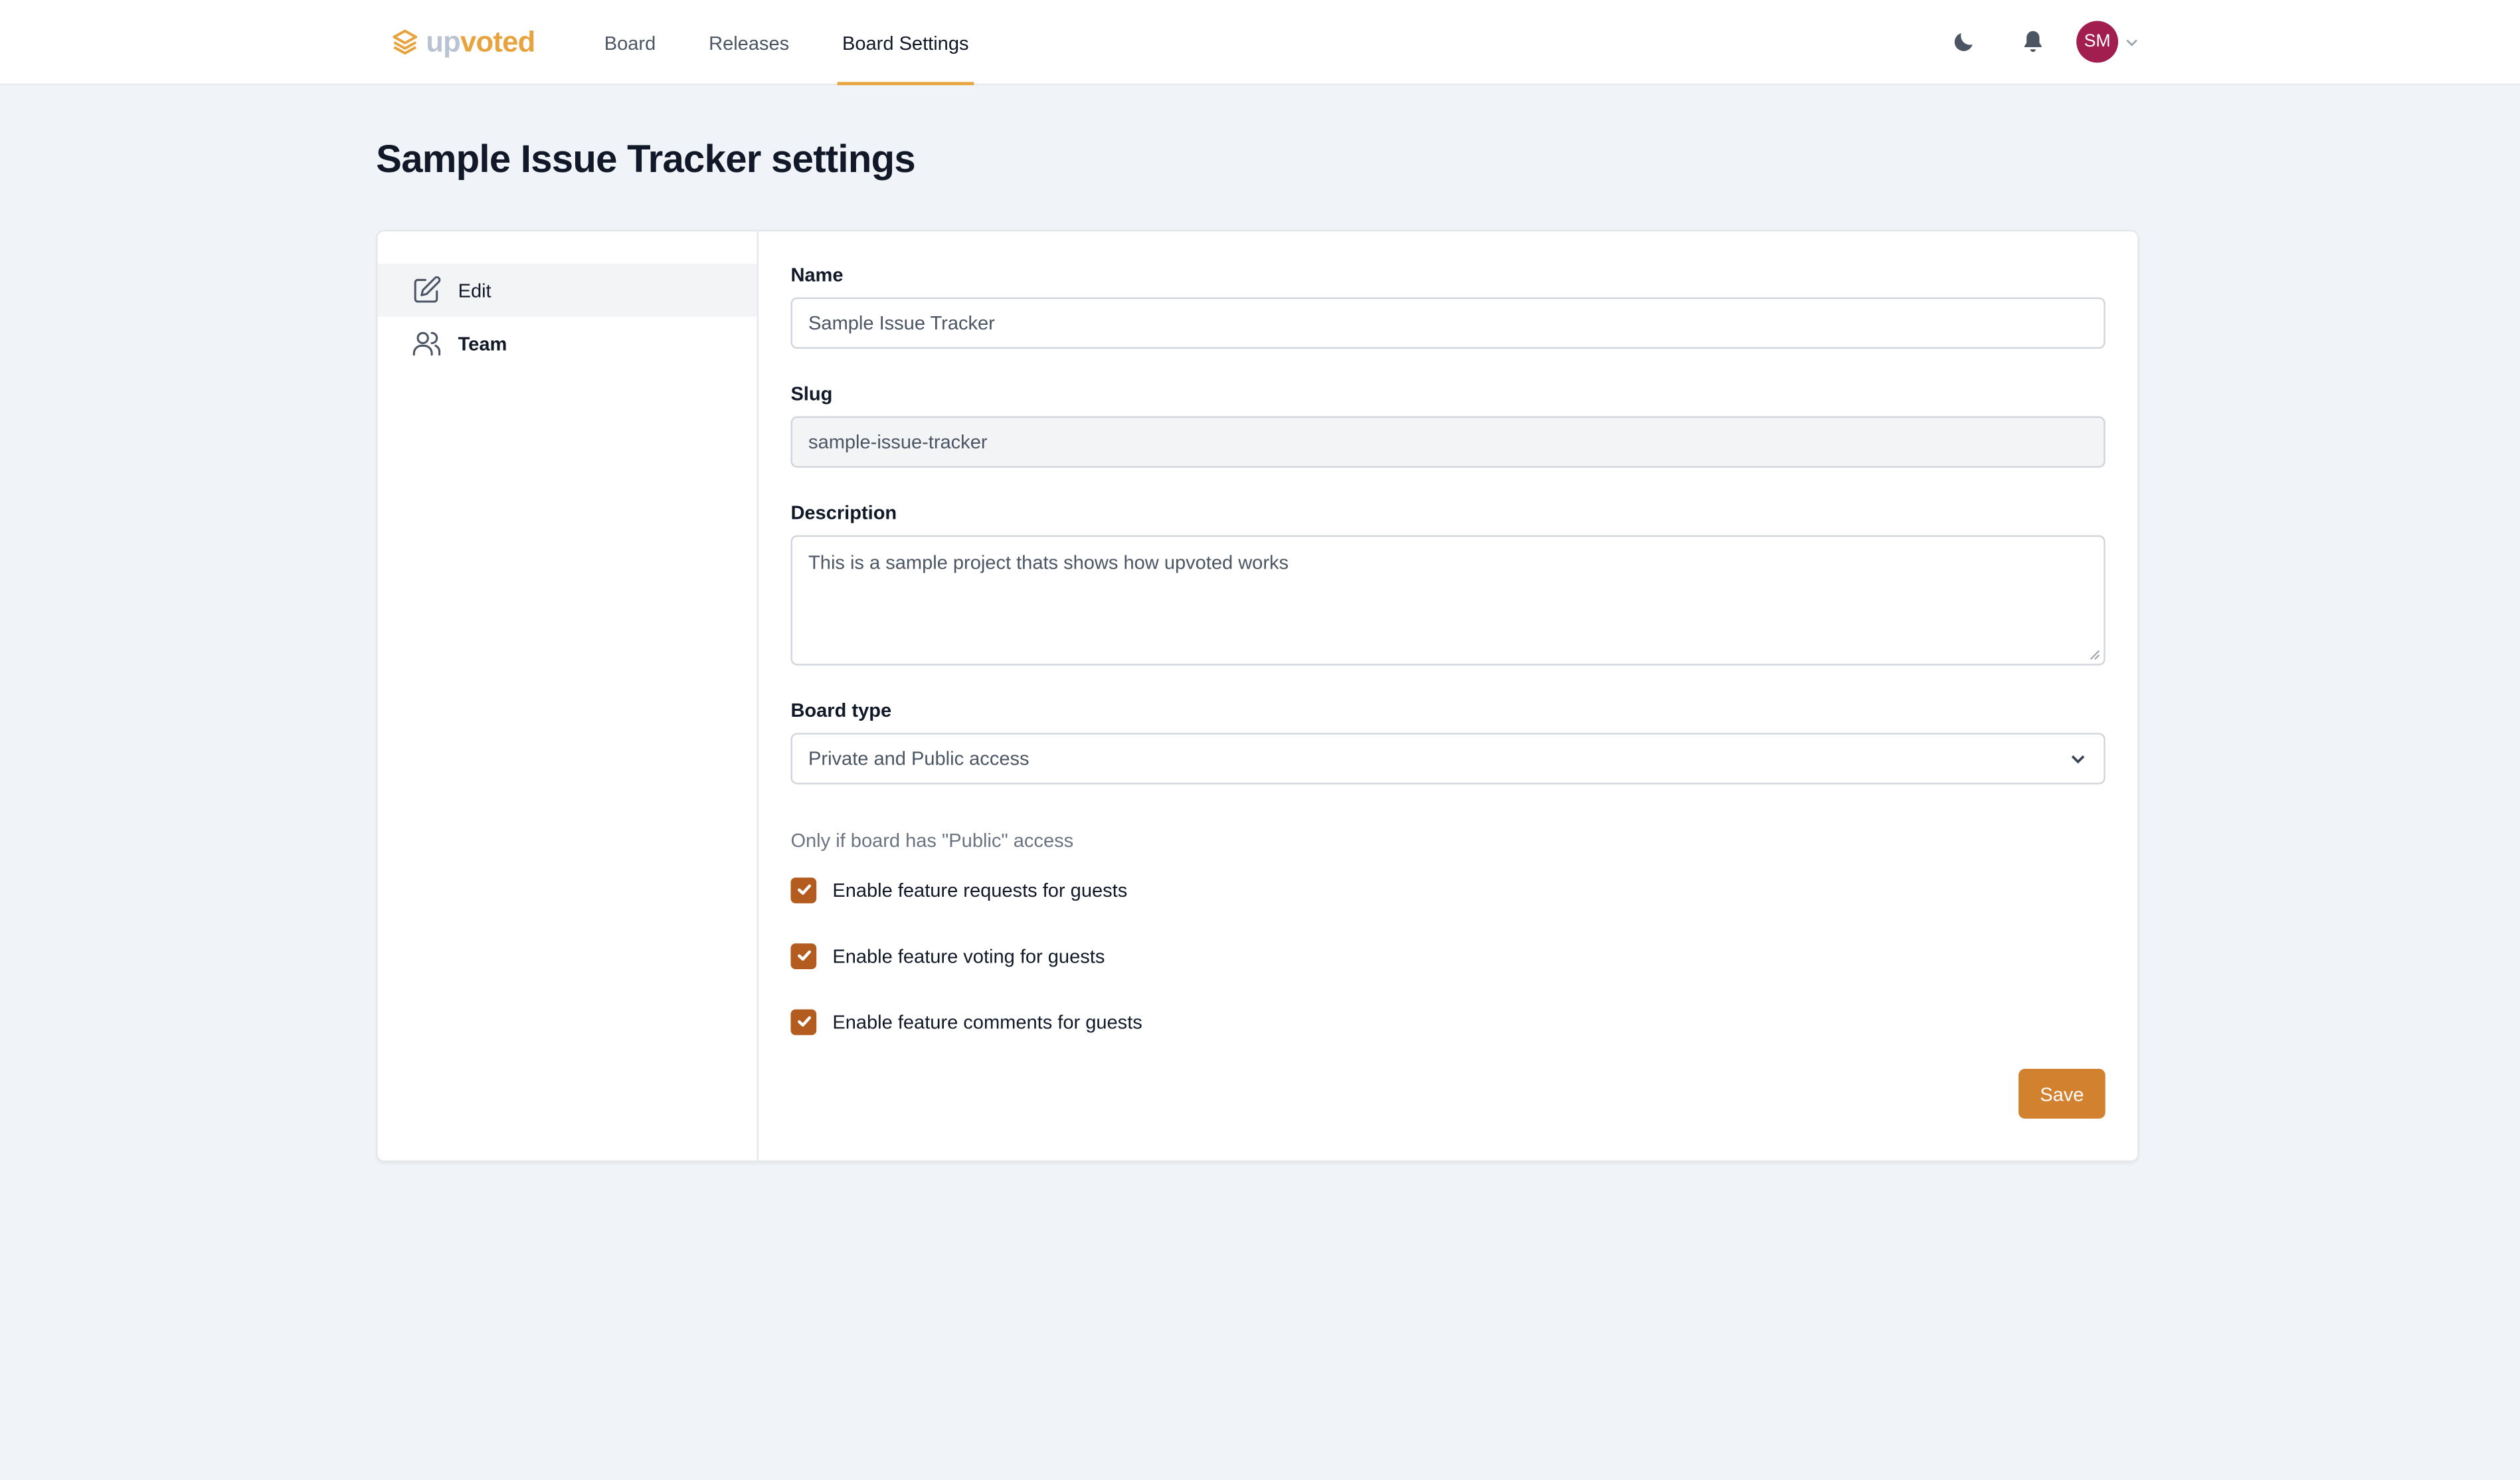  Describe the element at coordinates (482, 343) in the screenshot. I see `sidebar-item-label: Team` at that location.